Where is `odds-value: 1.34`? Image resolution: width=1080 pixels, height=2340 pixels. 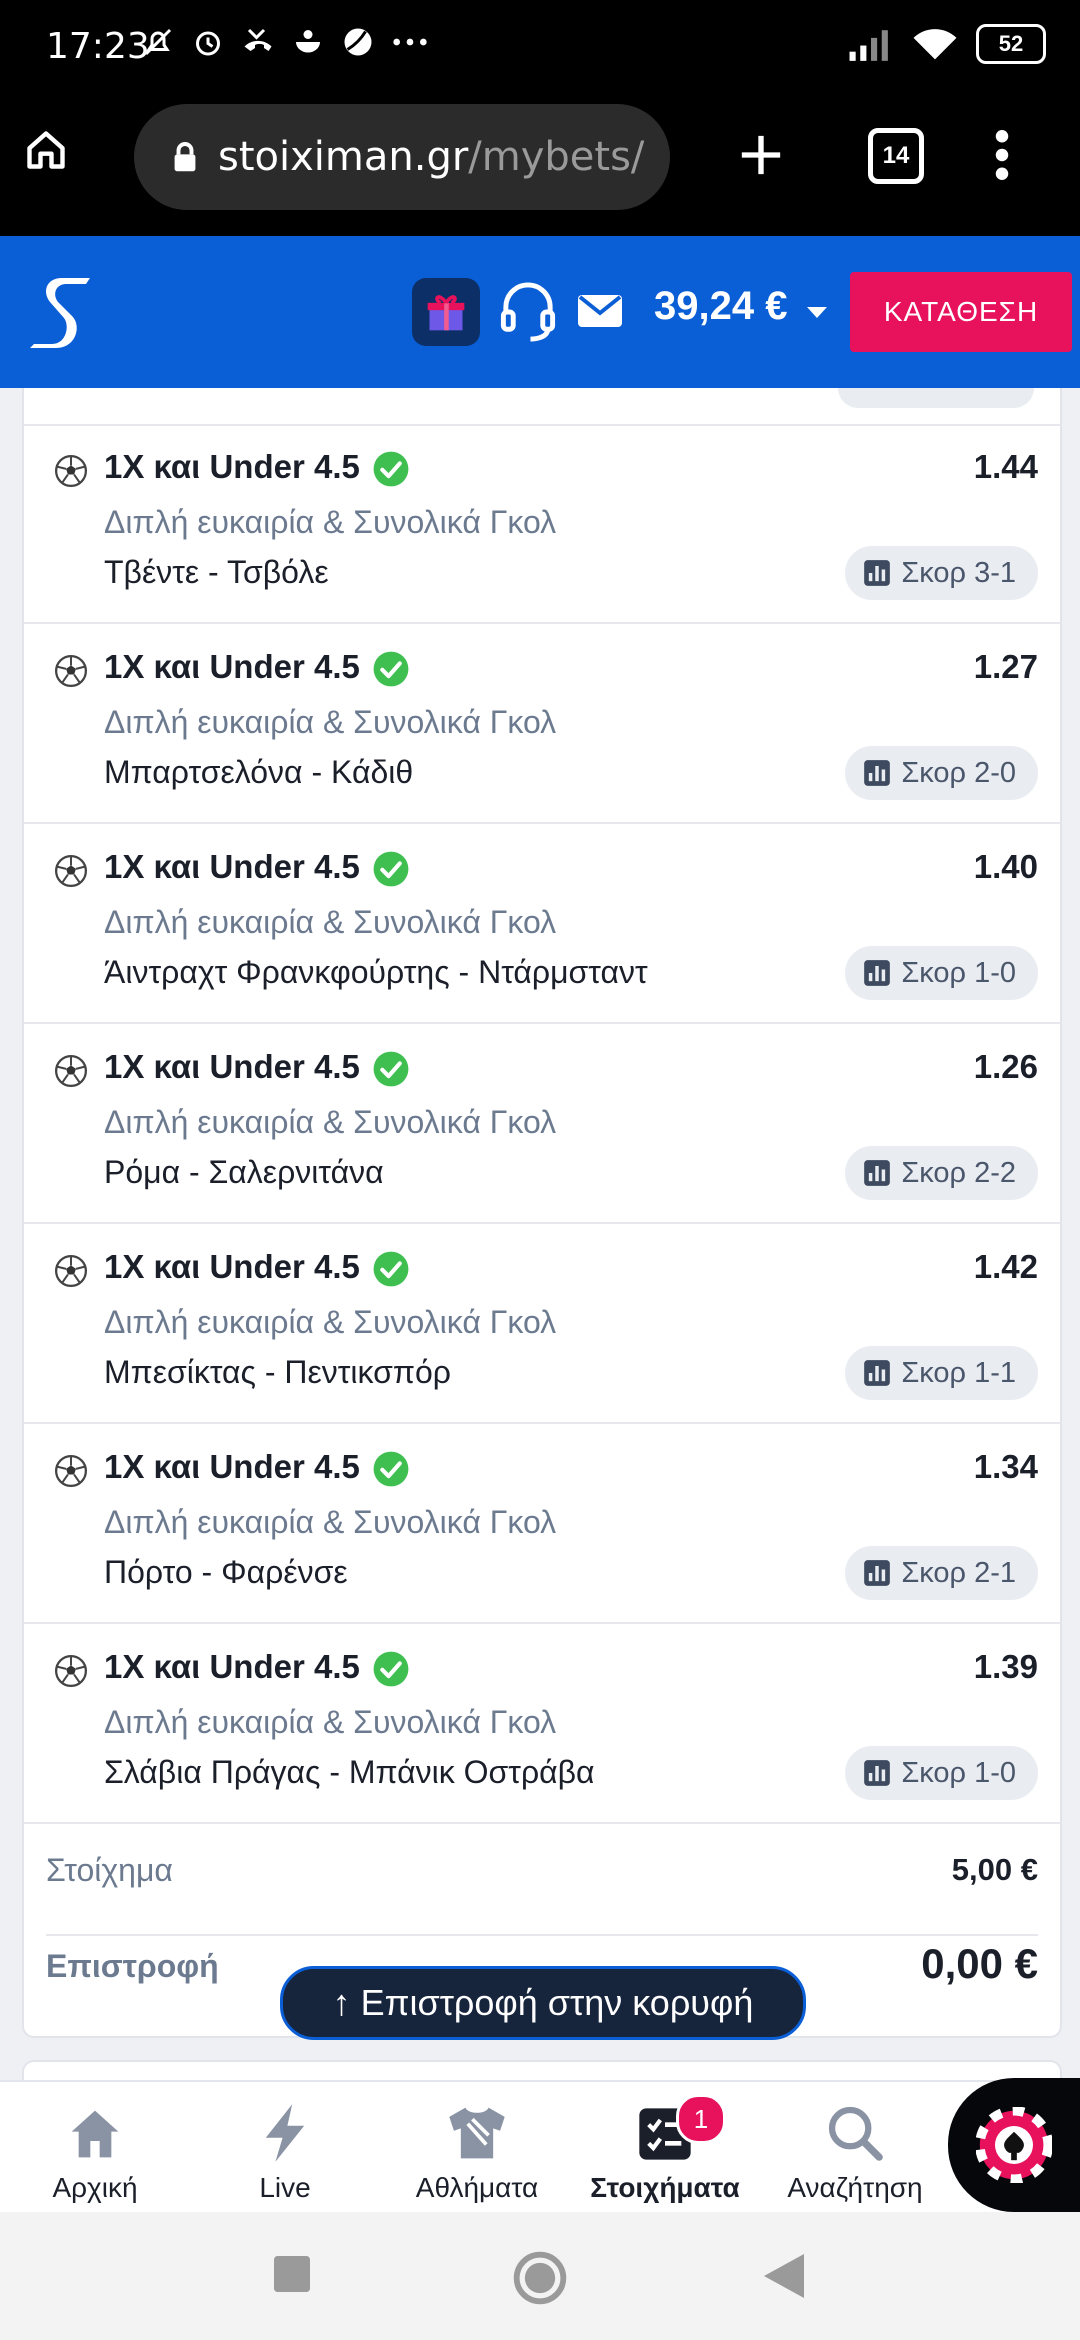 odds-value: 1.34 is located at coordinates (1005, 1466).